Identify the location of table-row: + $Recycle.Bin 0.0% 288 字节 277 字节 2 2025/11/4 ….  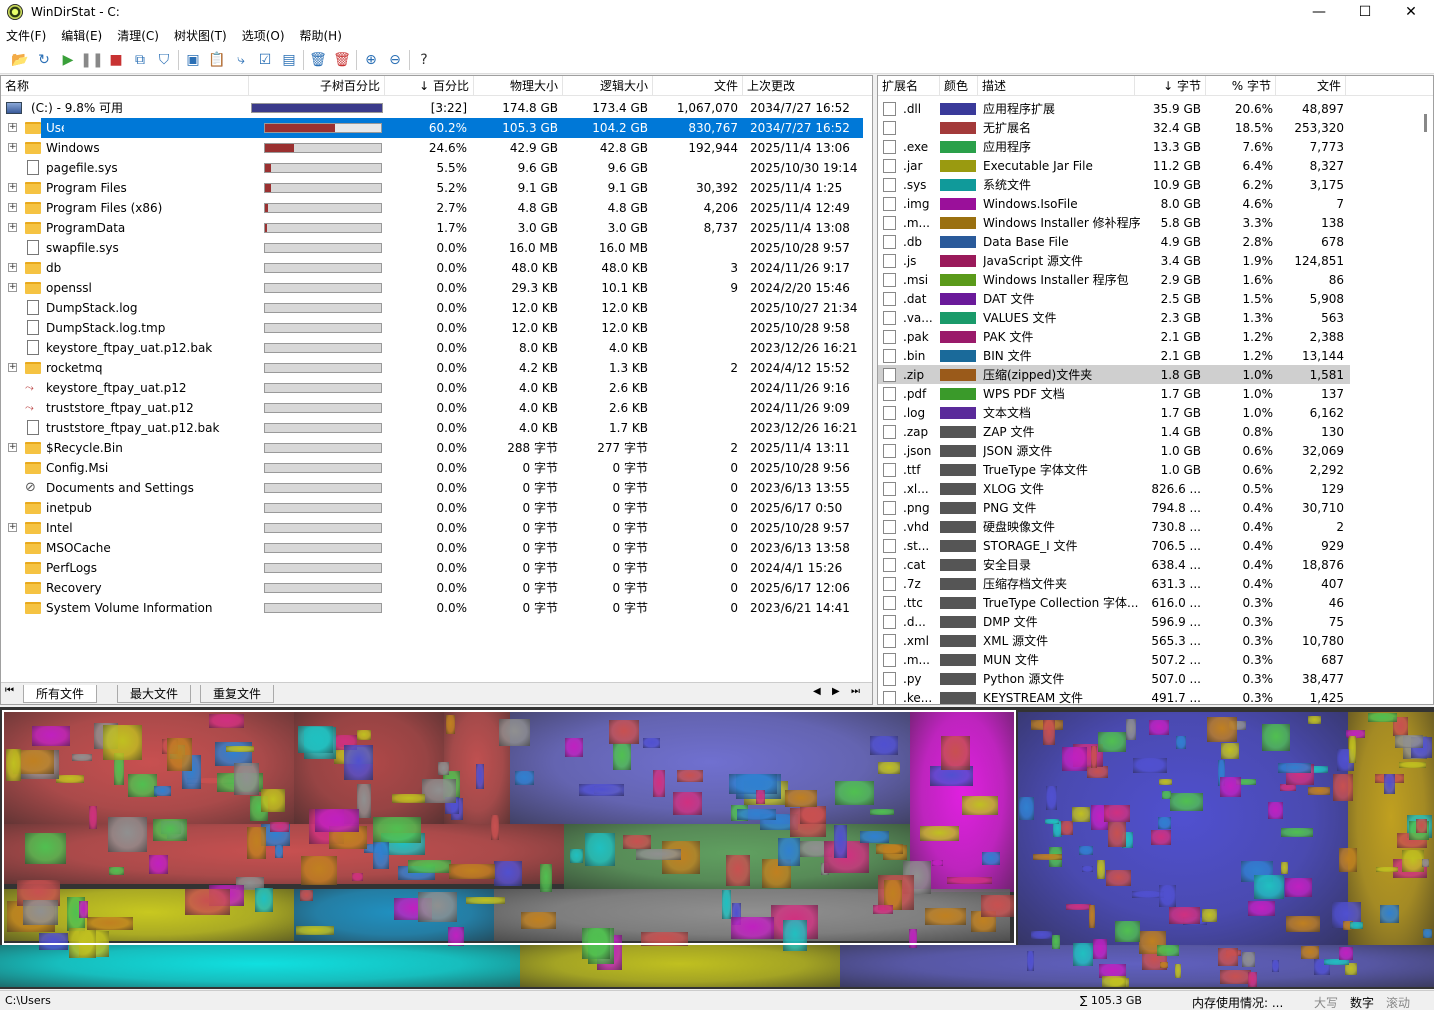
(436, 448).